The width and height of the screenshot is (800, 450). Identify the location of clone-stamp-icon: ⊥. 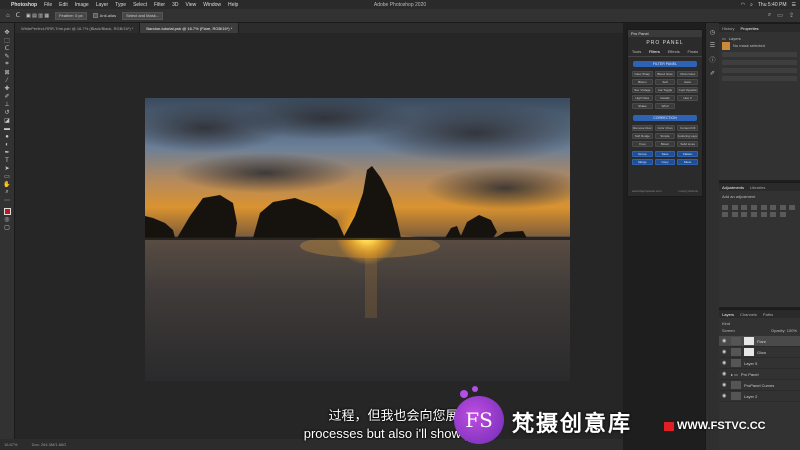
(7, 104).